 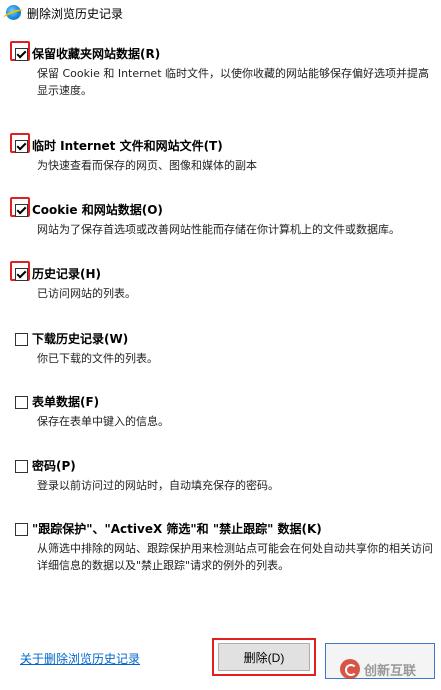 What do you see at coordinates (65, 401) in the screenshot?
I see `option-label: 表单数据(F)` at bounding box center [65, 401].